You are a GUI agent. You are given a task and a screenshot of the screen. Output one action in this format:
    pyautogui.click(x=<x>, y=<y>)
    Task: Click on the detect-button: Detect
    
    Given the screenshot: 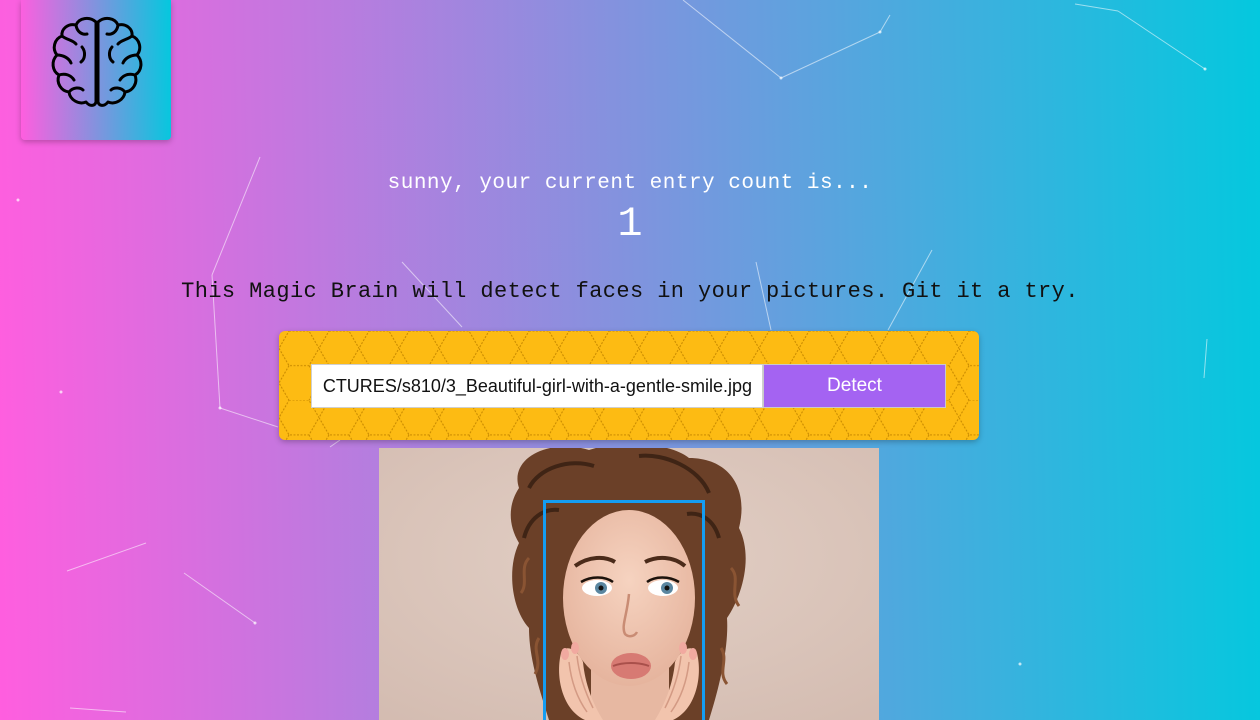 What is the action you would take?
    pyautogui.click(x=854, y=386)
    